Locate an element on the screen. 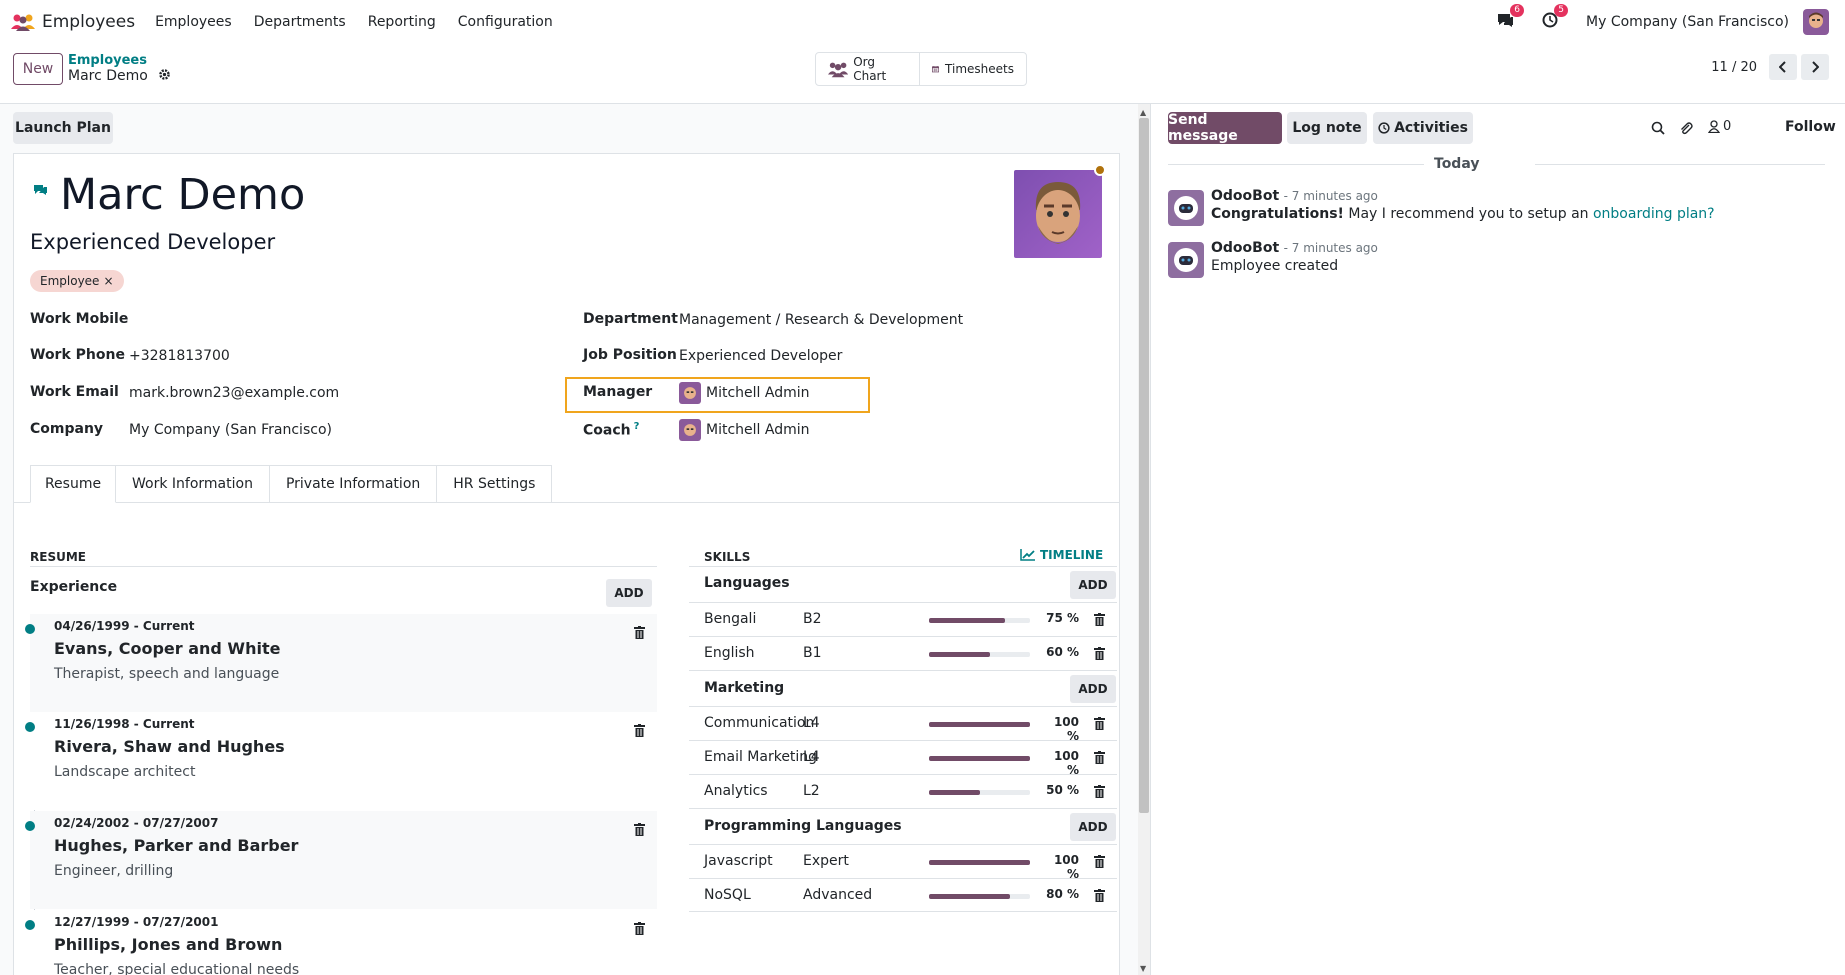  department-field: Management / Research & Development is located at coordinates (821, 320).